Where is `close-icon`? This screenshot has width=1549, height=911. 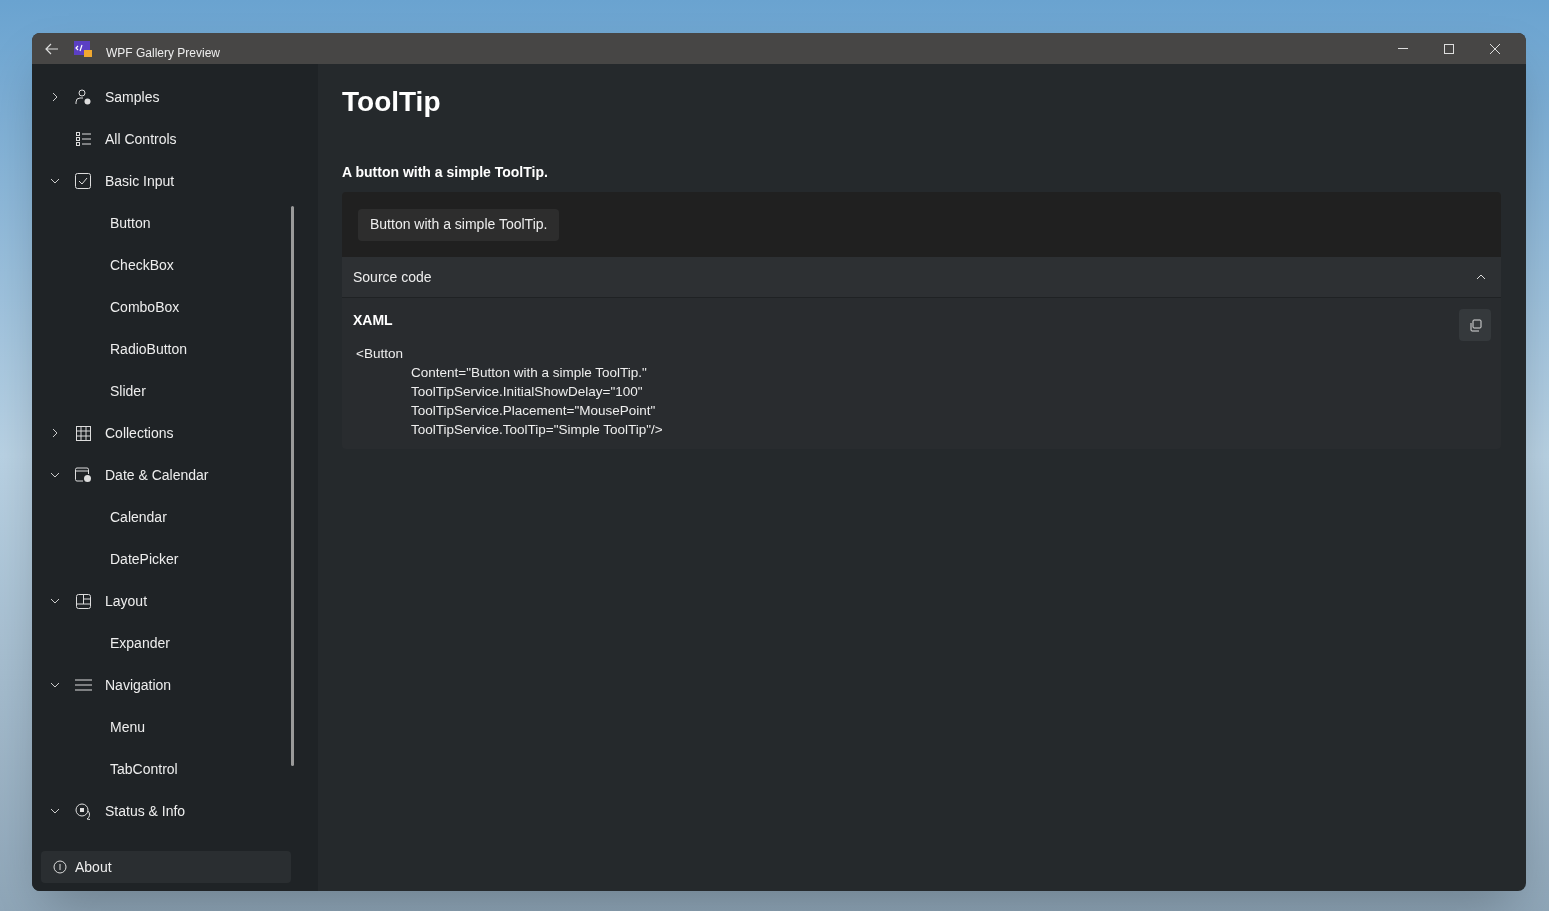
close-icon is located at coordinates (1495, 48).